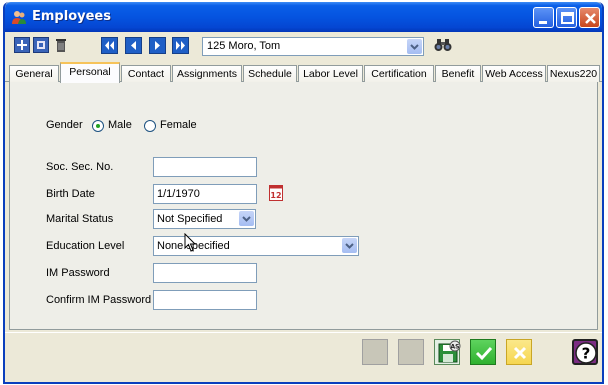 This screenshot has width=608, height=385. What do you see at coordinates (70, 194) in the screenshot?
I see `birth-date-label: Birth Date` at bounding box center [70, 194].